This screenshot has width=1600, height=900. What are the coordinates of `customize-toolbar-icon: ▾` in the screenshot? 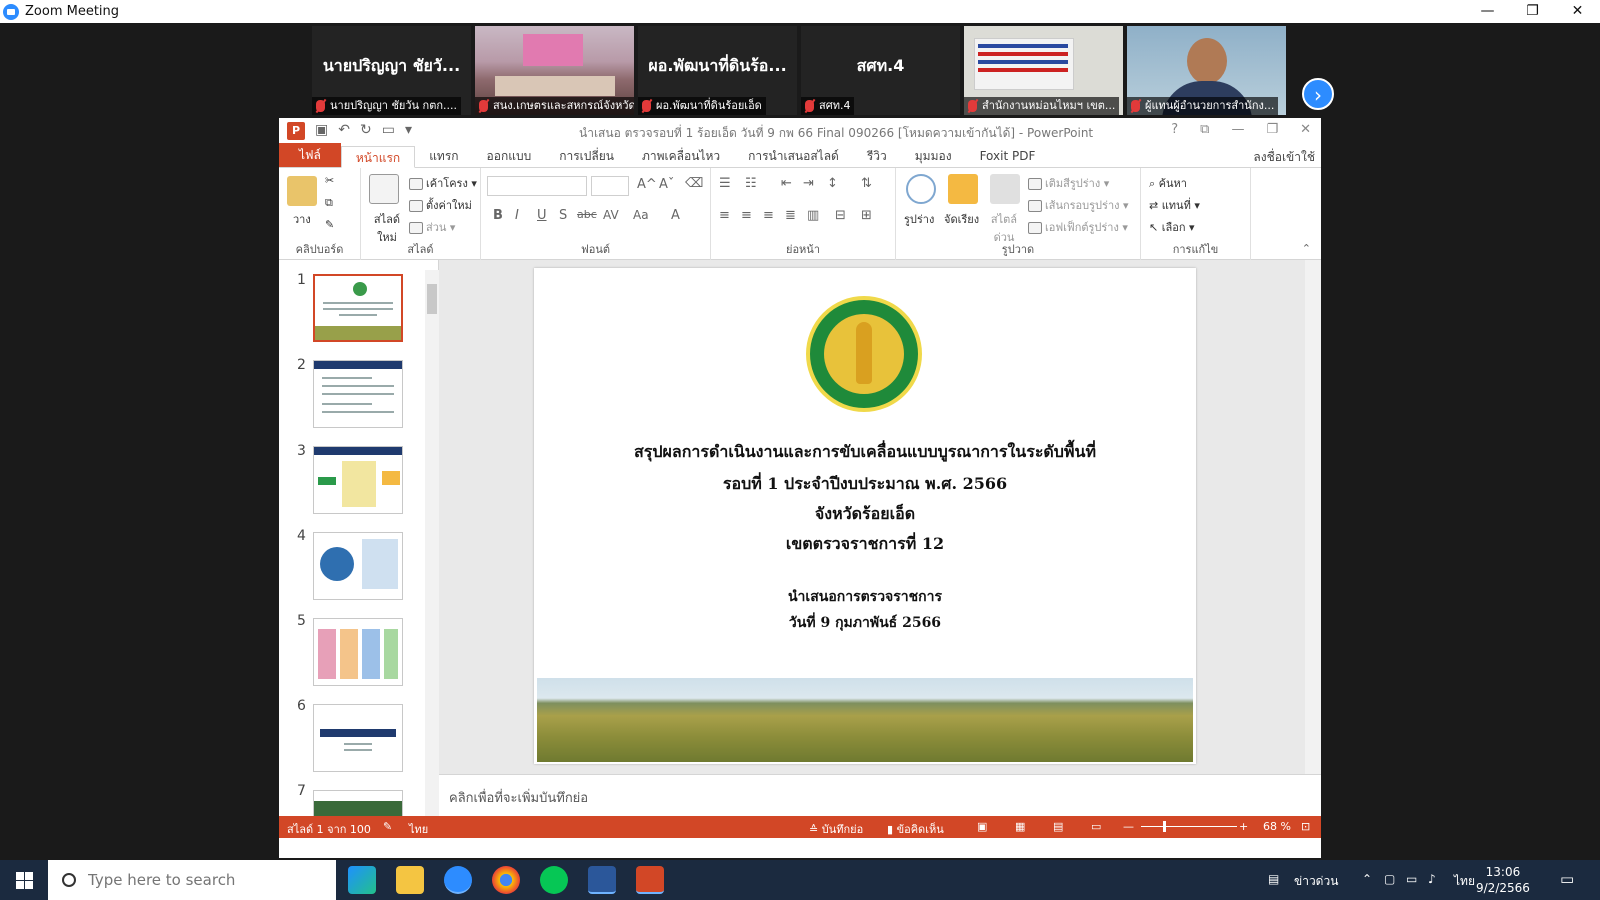 It's located at (408, 131).